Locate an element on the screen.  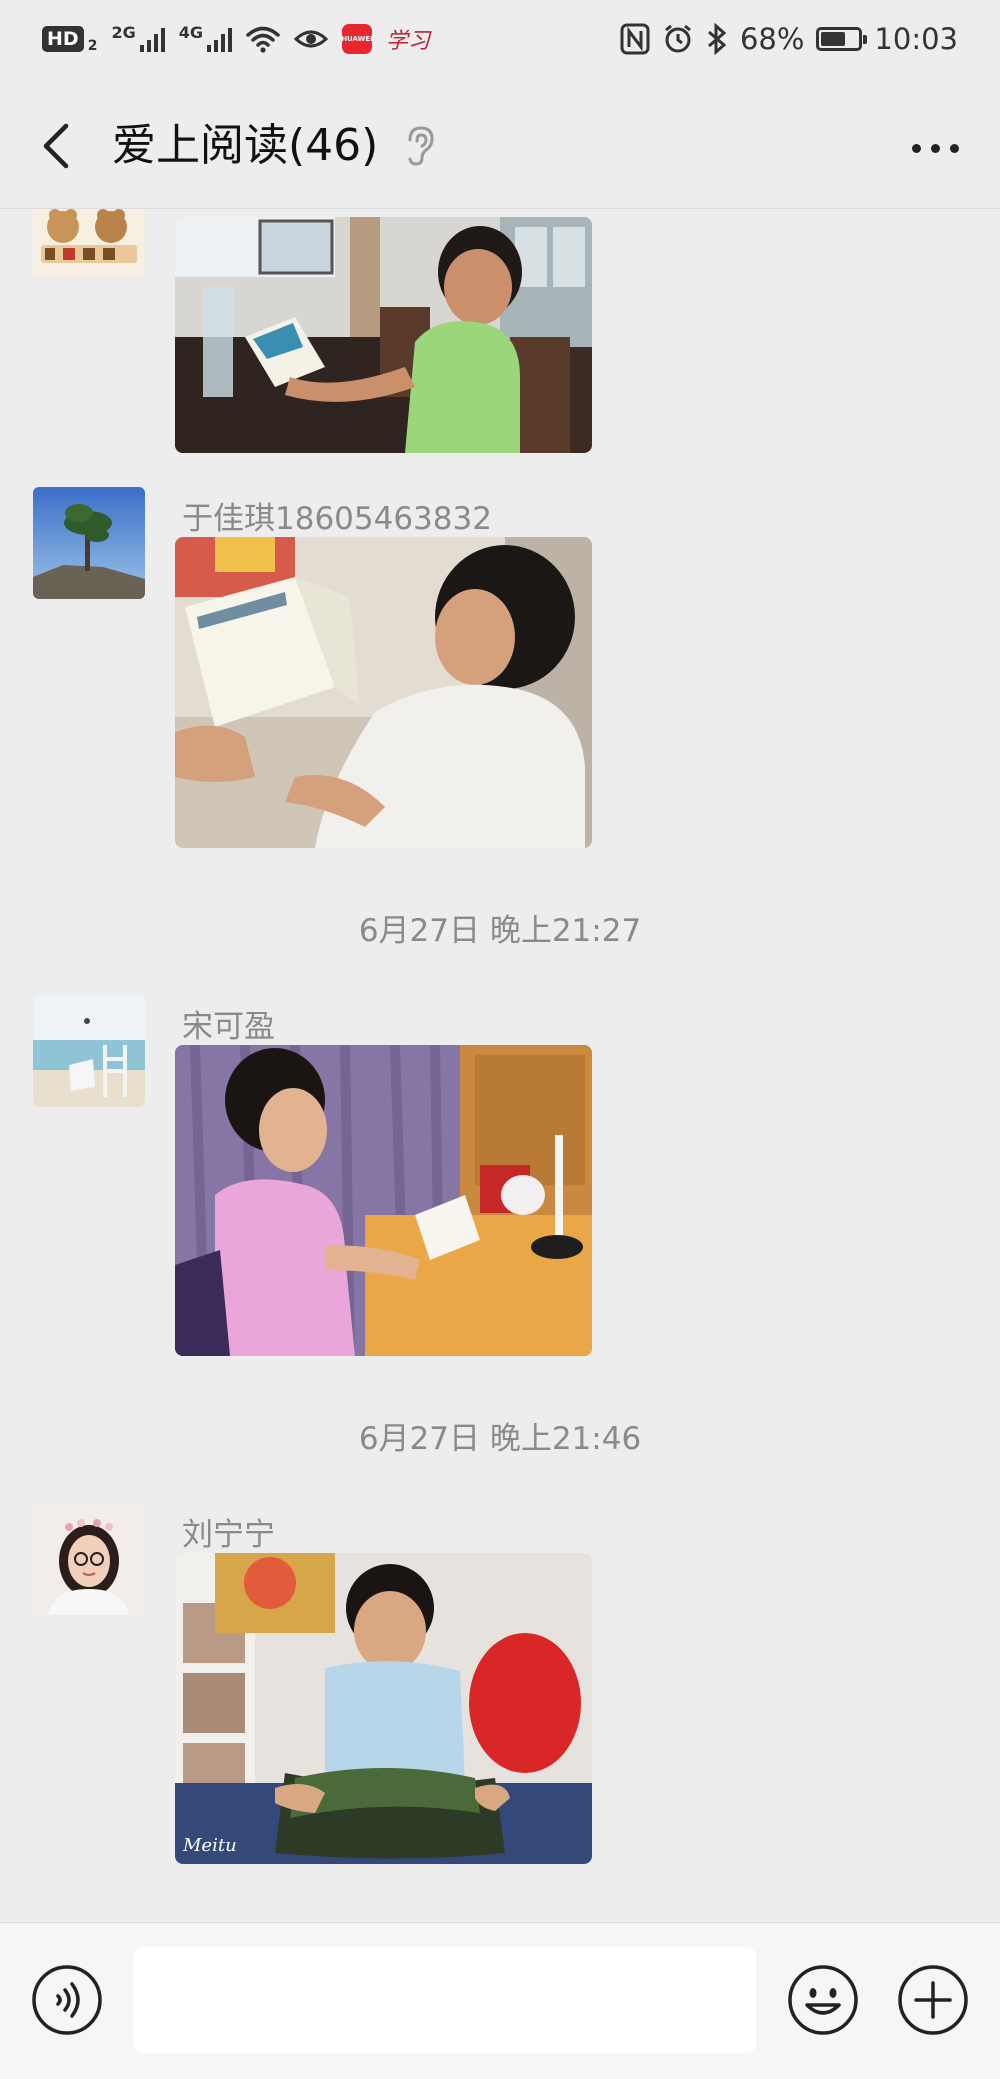
battery-icon is located at coordinates (842, 39).